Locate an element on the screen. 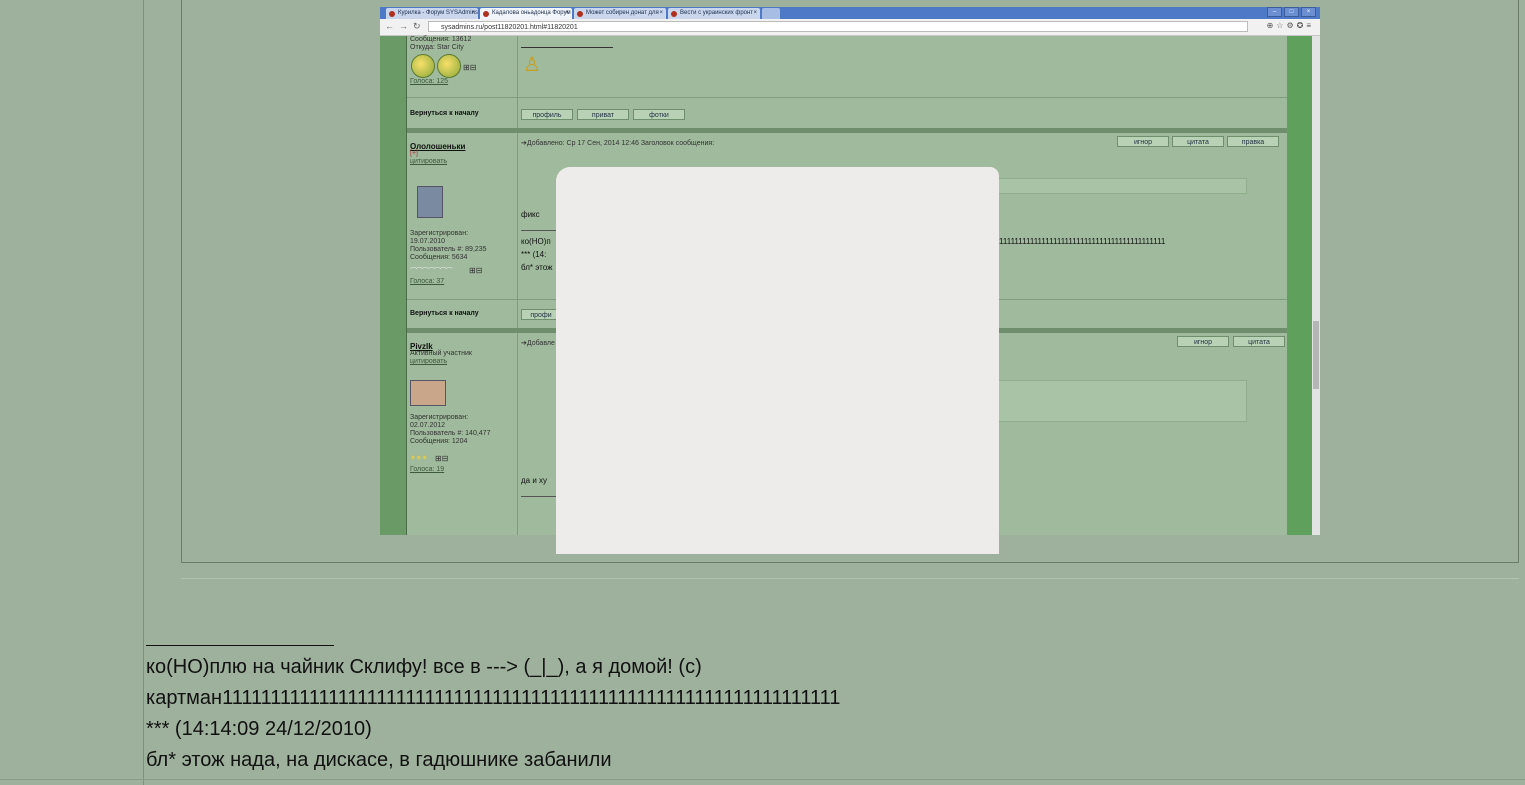  signature-line-3: *** (14:14:09 24/12/2010) is located at coordinates (259, 729).